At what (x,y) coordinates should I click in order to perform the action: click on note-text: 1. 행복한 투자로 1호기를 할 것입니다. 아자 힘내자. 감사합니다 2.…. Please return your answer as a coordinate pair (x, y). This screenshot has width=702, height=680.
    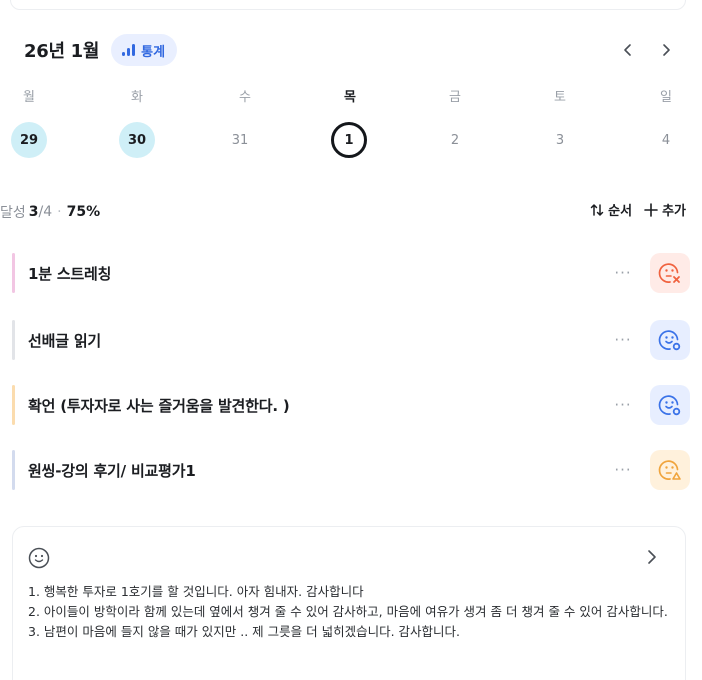
    Looking at the image, I should click on (353, 612).